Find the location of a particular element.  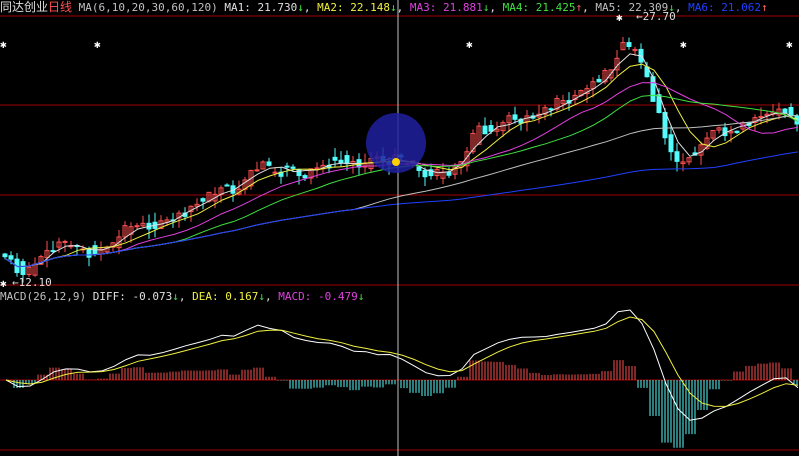

selected-bar-marker is located at coordinates (396, 162).